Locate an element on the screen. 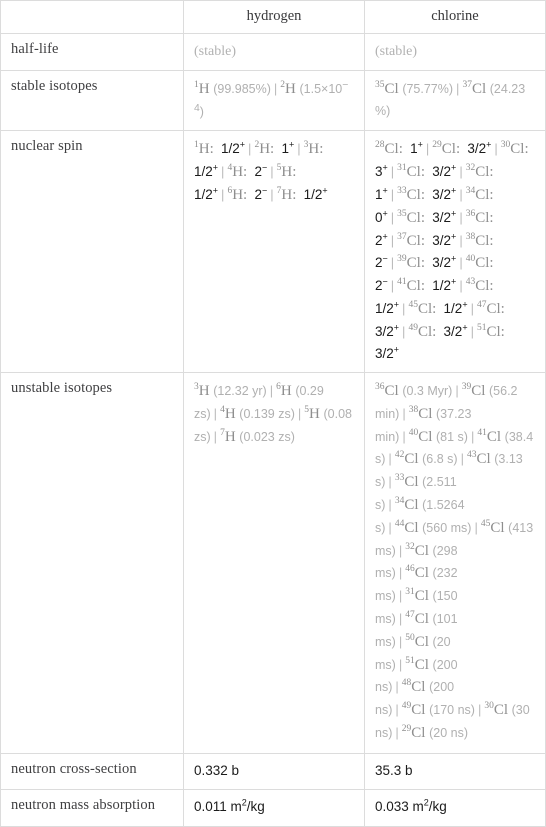 Image resolution: width=546 pixels, height=827 pixels. isotope-note: (81 s) is located at coordinates (452, 436).